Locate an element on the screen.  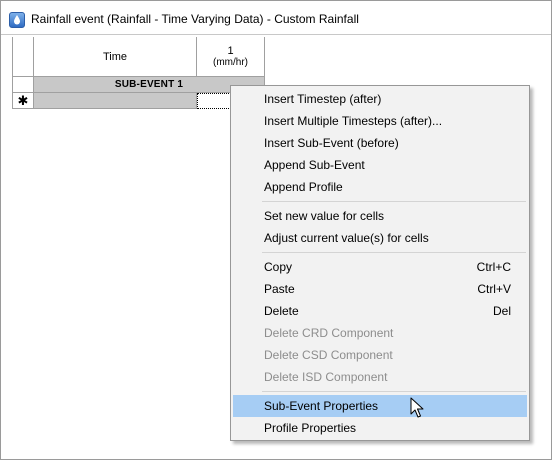
menu-item-delete-isd-component: Delete ISD Component is located at coordinates (380, 377).